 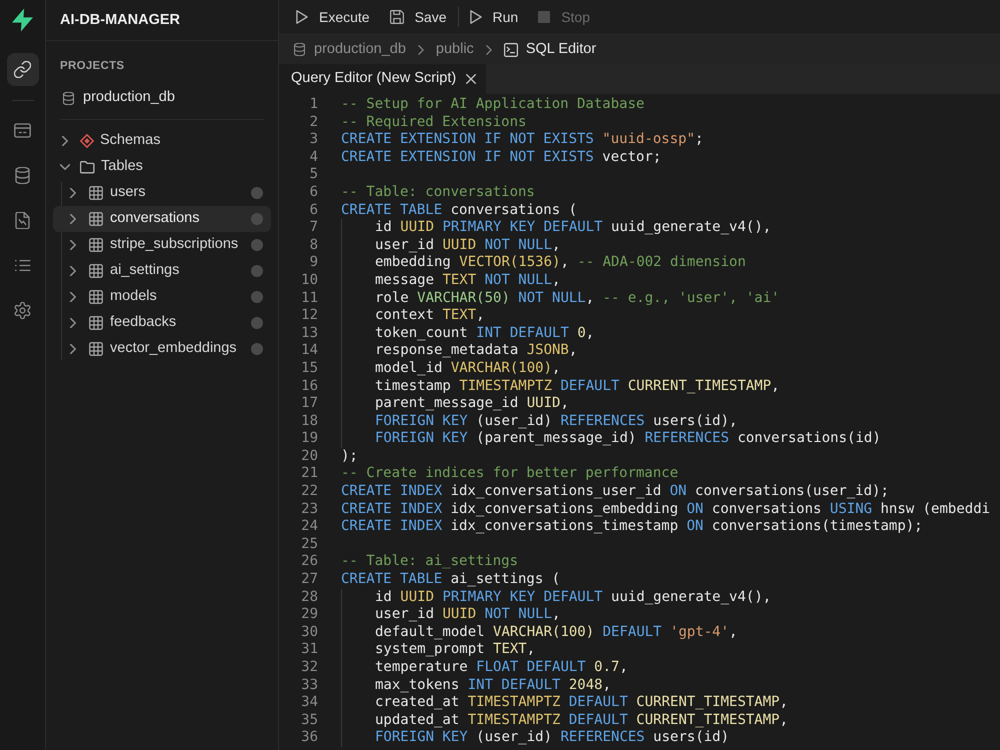 I want to click on code-line: FOREIGN KEY (parent_message_id) REFERENCES conversations(id), so click(x=628, y=439).